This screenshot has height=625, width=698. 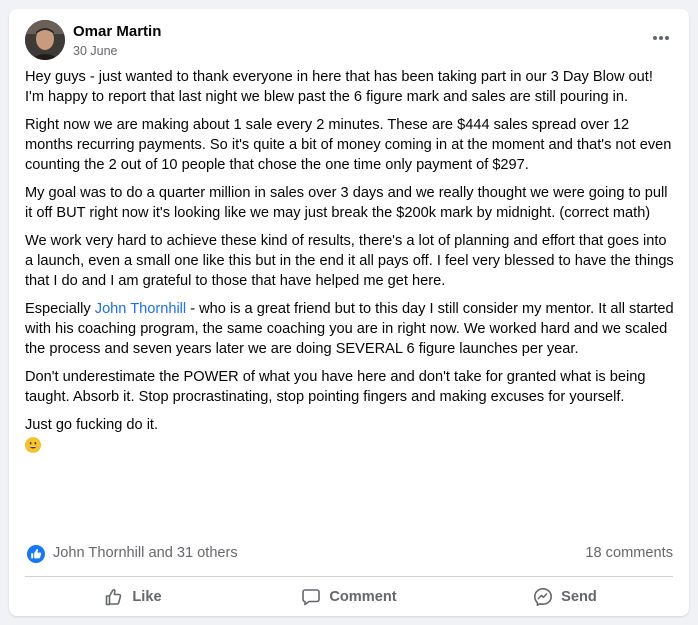 What do you see at coordinates (349, 42) in the screenshot?
I see `post-header: Omar Martin 30 June` at bounding box center [349, 42].